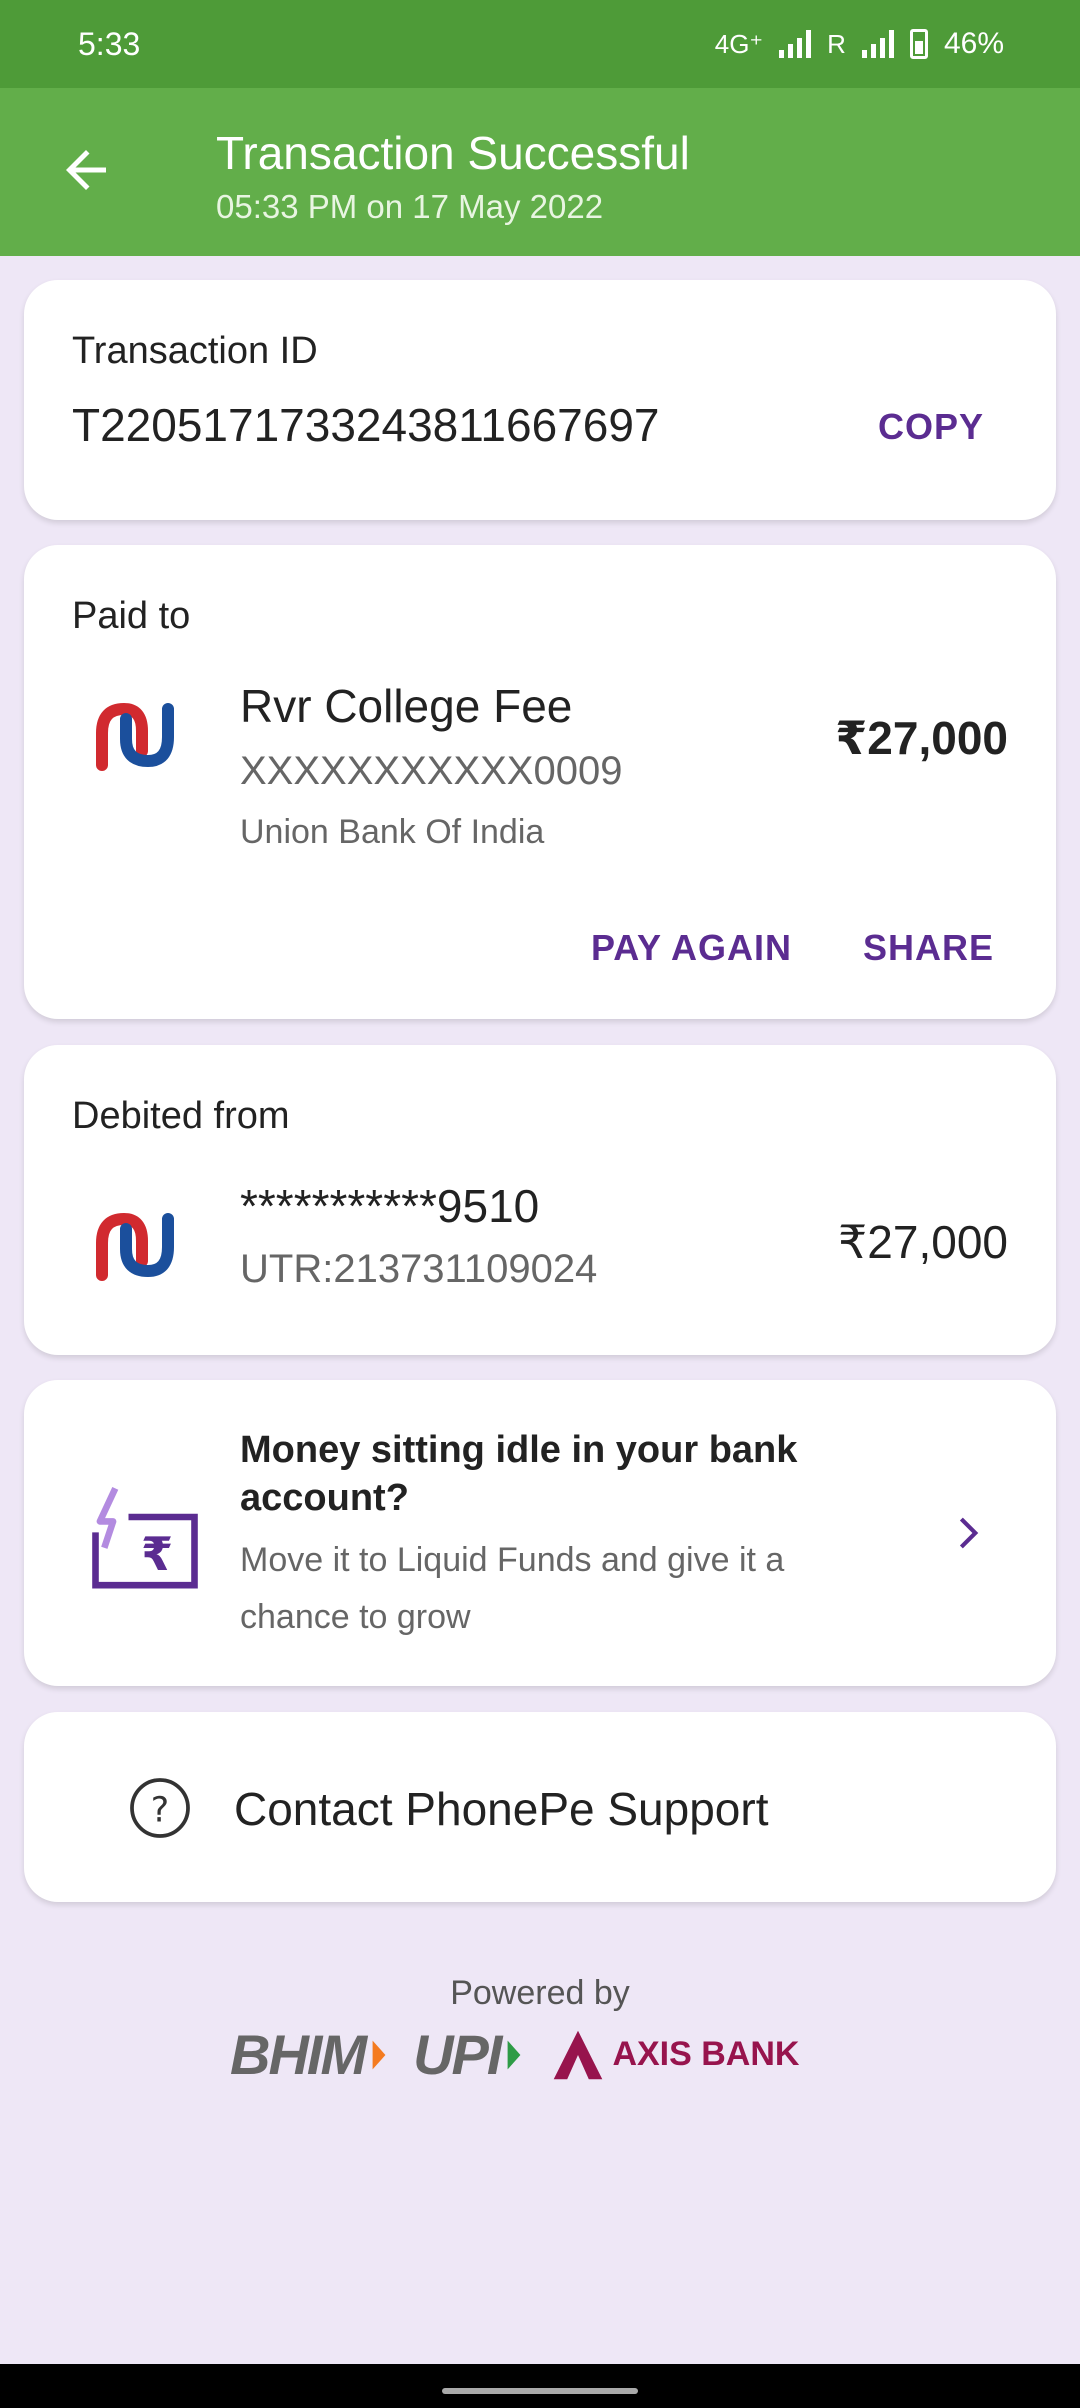 The image size is (1080, 2408). I want to click on contact-support-button: ? Contact PhonePe Support, so click(540, 1807).